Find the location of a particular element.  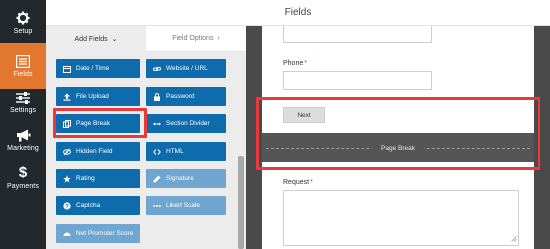

resize-grip-icon is located at coordinates (514, 239).